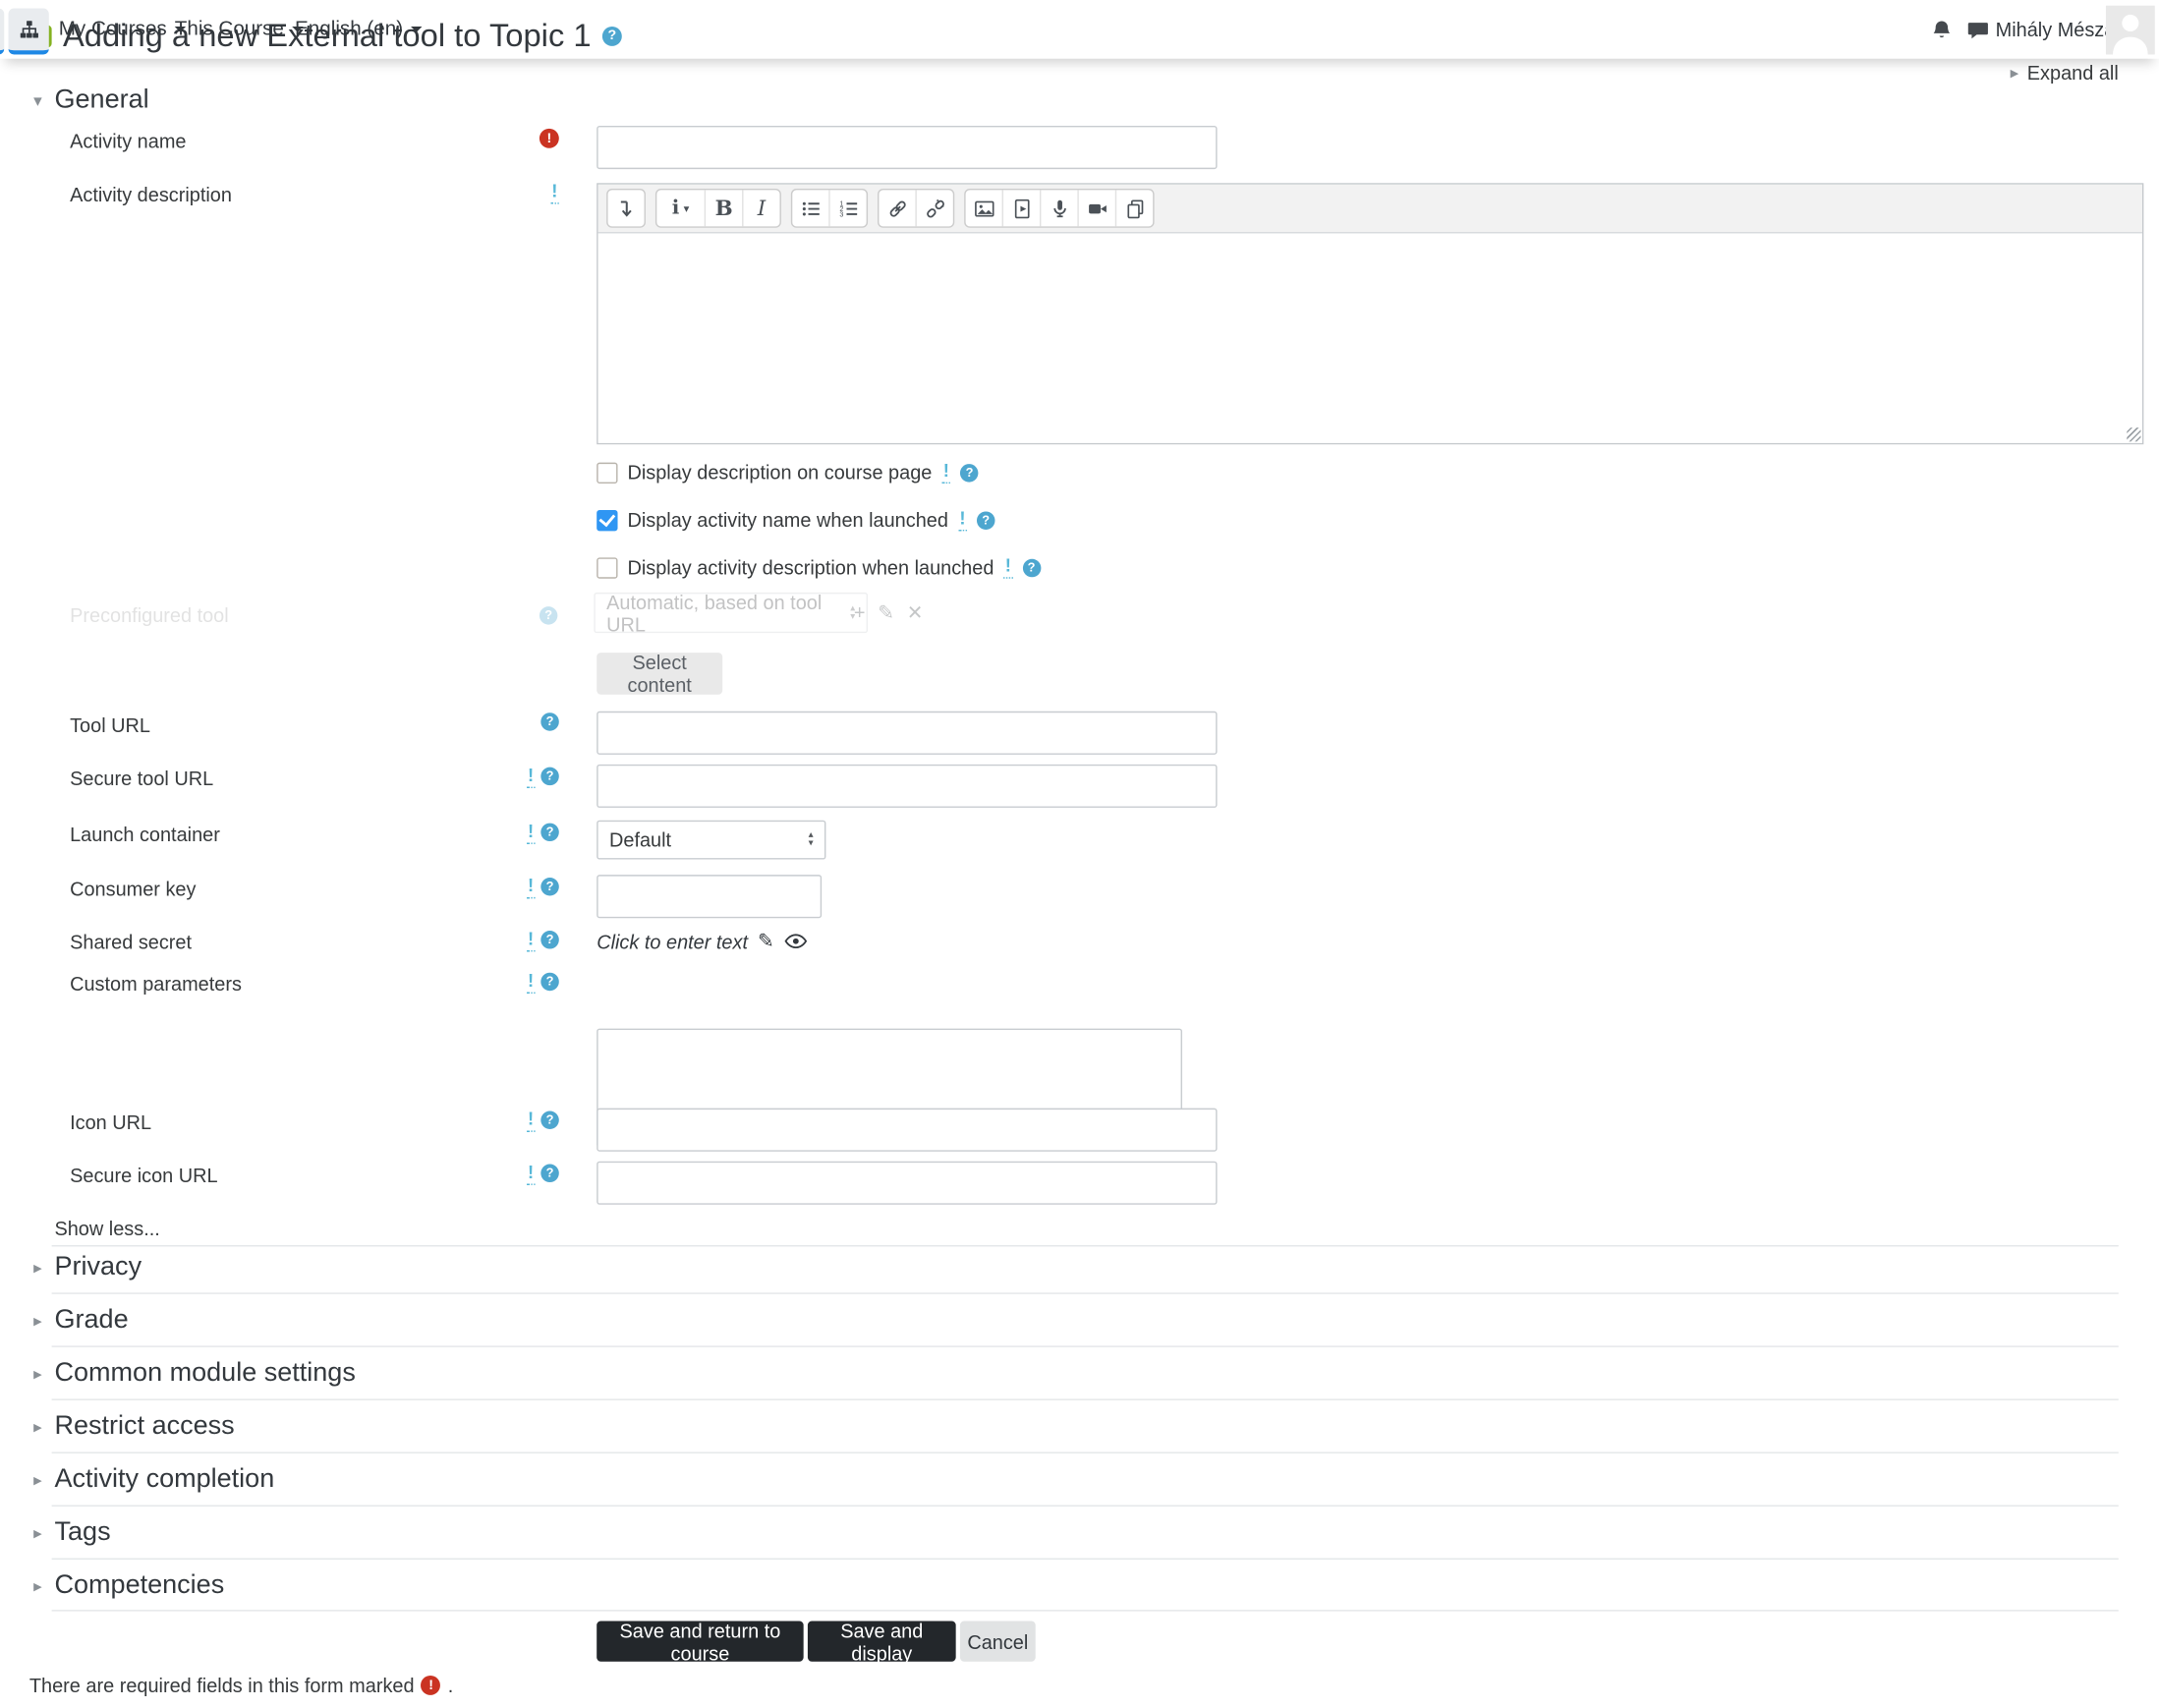 Image resolution: width=2159 pixels, height=1708 pixels. I want to click on edit-tool-icon: ✎, so click(886, 612).